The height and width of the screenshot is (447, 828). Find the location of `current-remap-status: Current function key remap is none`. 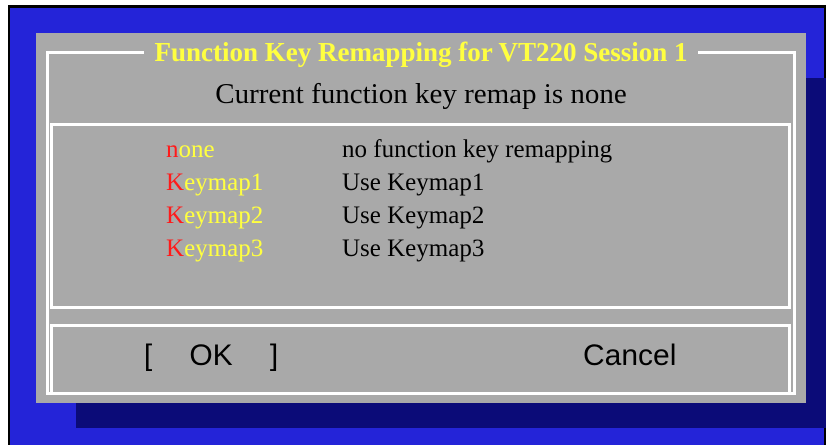

current-remap-status: Current function key remap is none is located at coordinates (421, 94).